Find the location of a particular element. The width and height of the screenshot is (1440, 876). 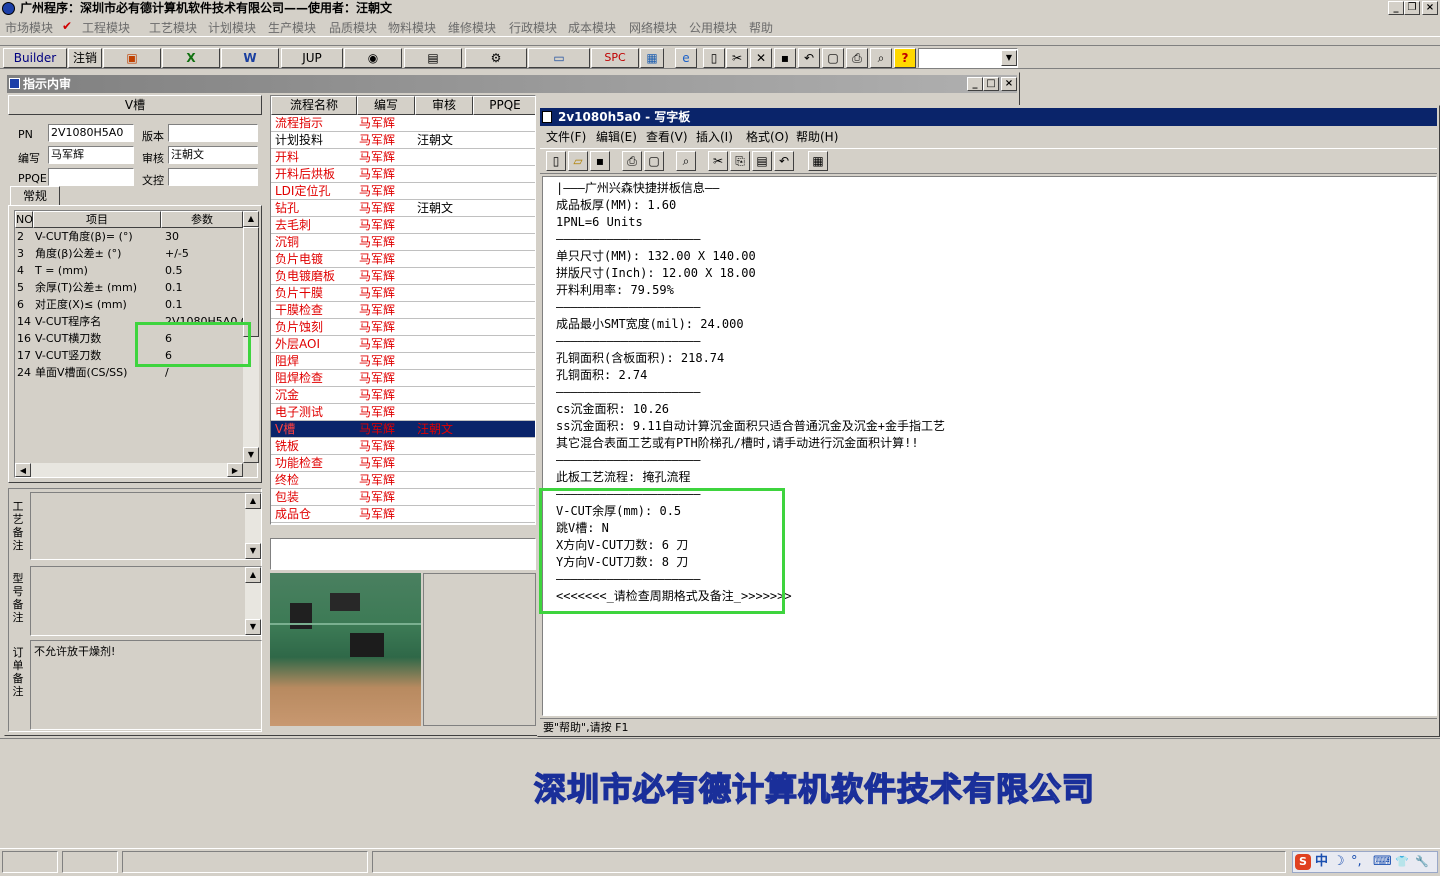

grid-cell-param: 0.5 is located at coordinates (204, 270).